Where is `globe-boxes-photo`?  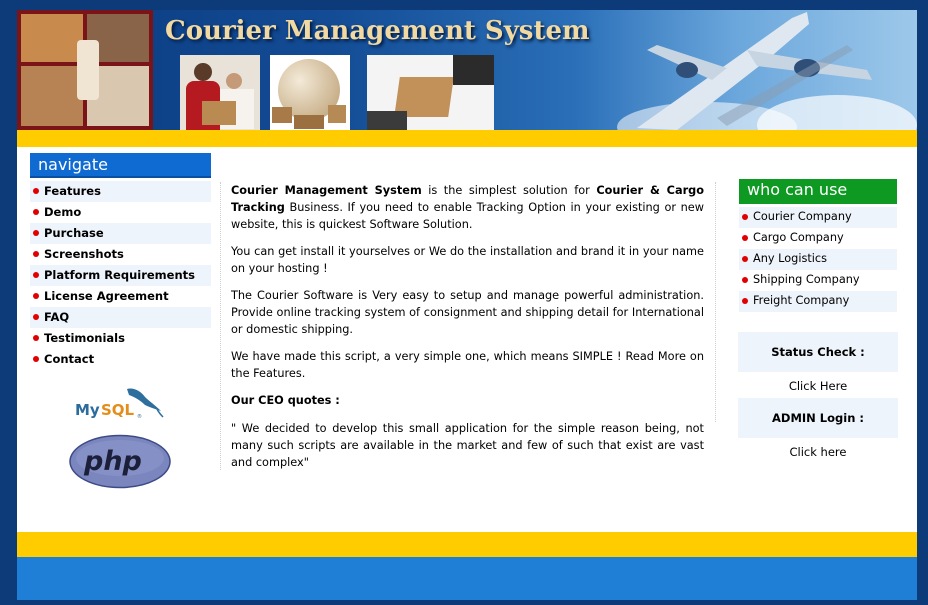 globe-boxes-photo is located at coordinates (310, 92).